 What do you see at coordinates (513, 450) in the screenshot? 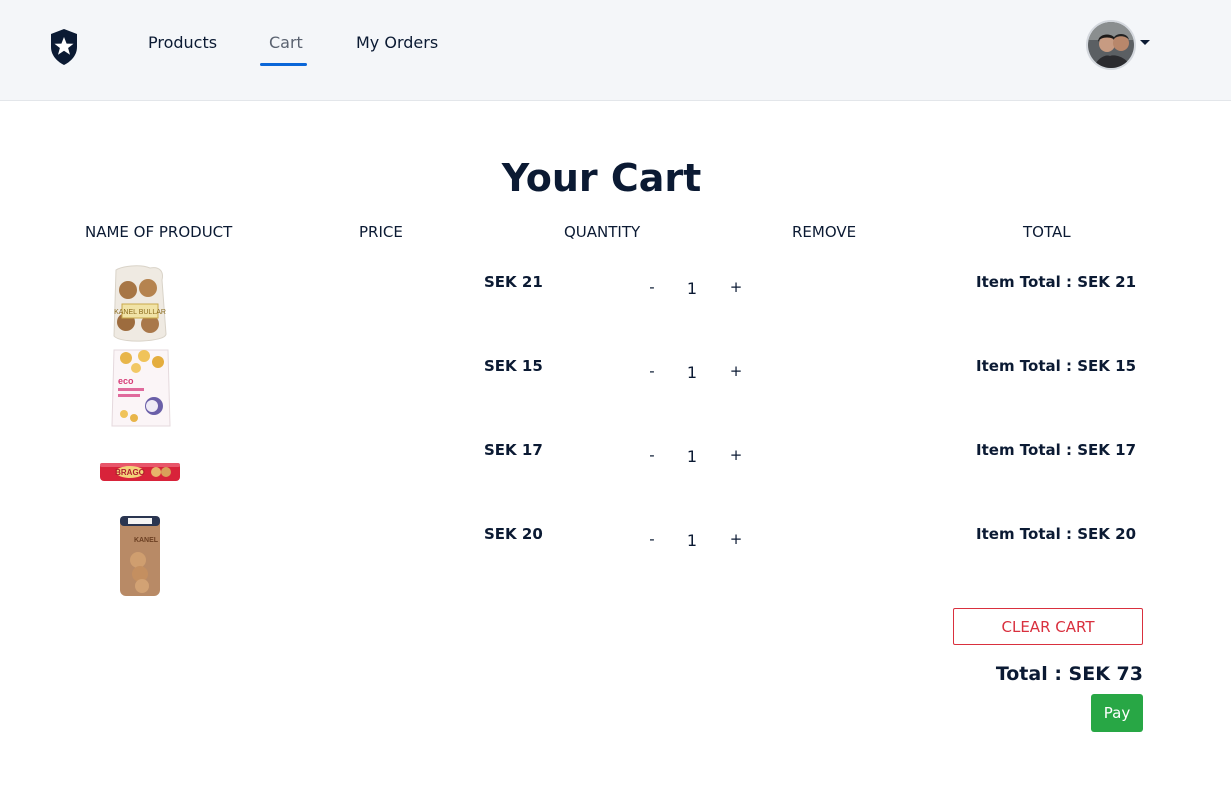
I see `item-price: SEK 17` at bounding box center [513, 450].